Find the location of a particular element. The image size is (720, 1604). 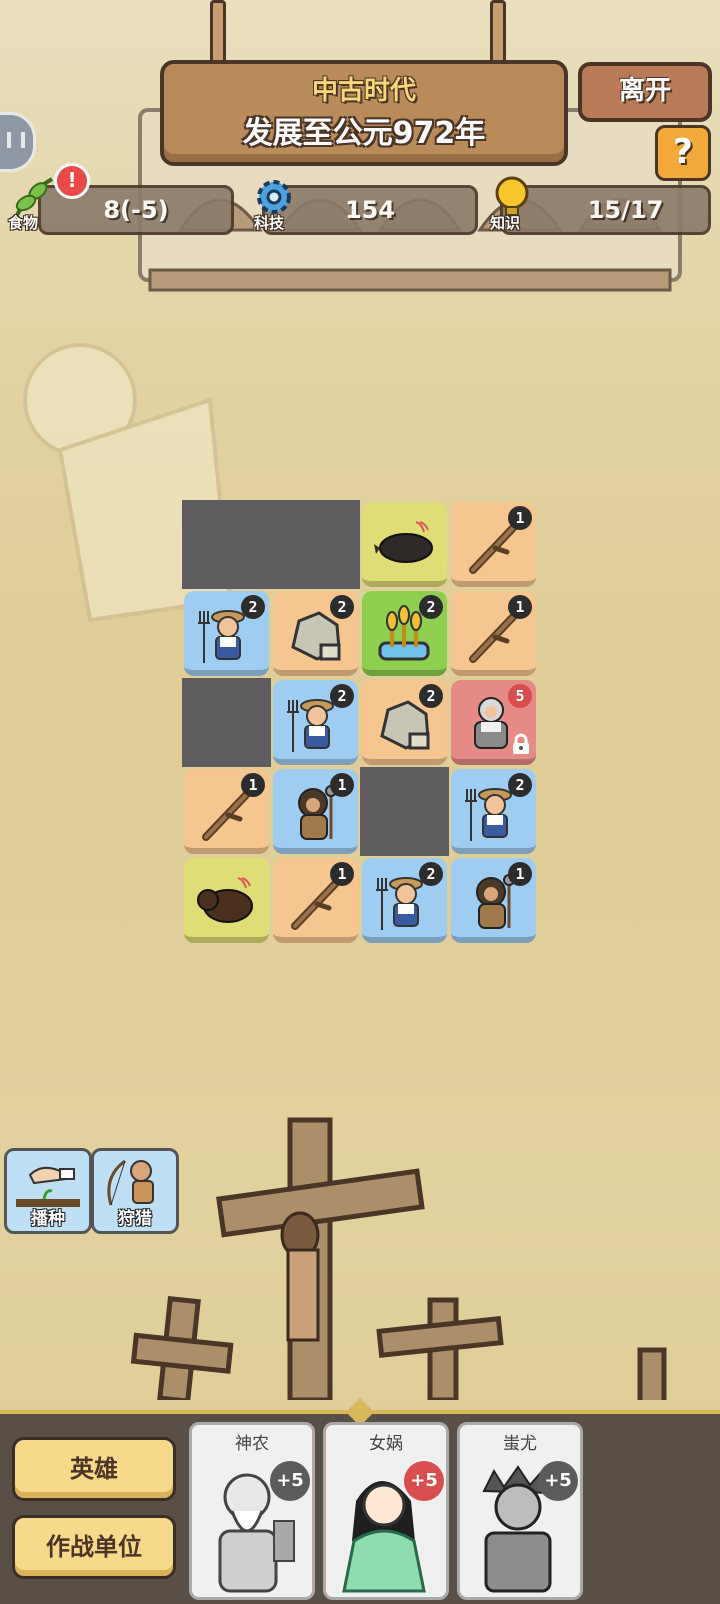

hero-name: 女娲 is located at coordinates (386, 1444).